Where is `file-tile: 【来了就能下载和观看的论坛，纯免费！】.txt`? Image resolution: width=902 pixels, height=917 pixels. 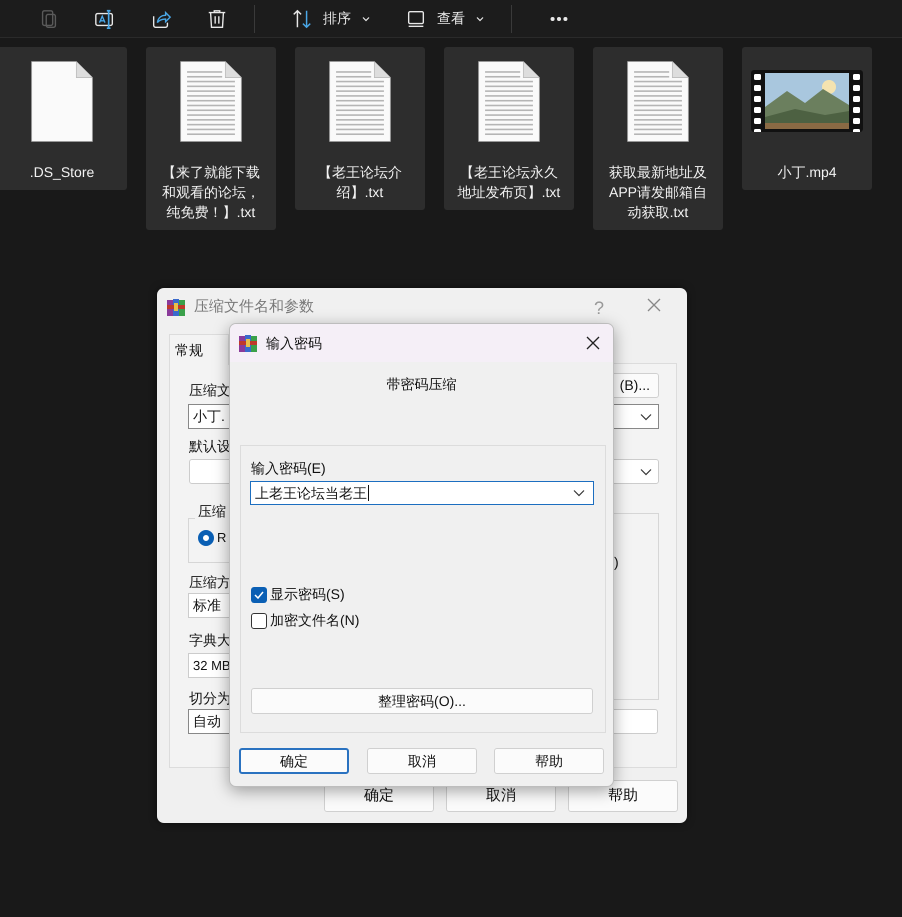 file-tile: 【来了就能下载和观看的论坛，纯免费！】.txt is located at coordinates (211, 138).